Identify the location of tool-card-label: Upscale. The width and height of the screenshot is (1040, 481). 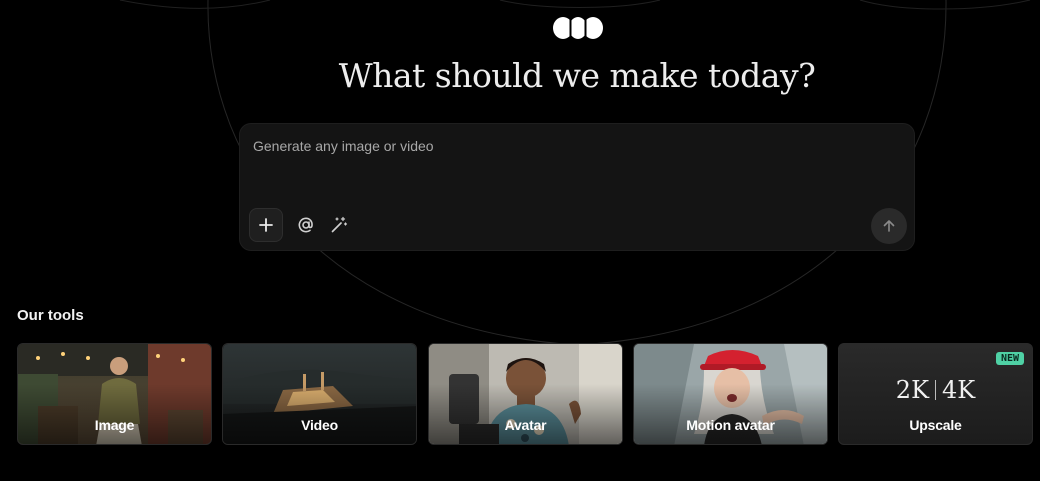
(935, 425).